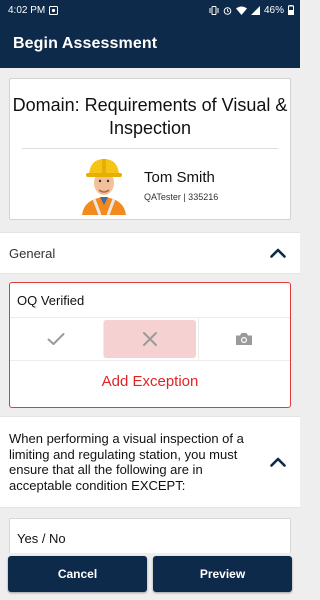  What do you see at coordinates (41, 538) in the screenshot?
I see `answer-label: Yes / No` at bounding box center [41, 538].